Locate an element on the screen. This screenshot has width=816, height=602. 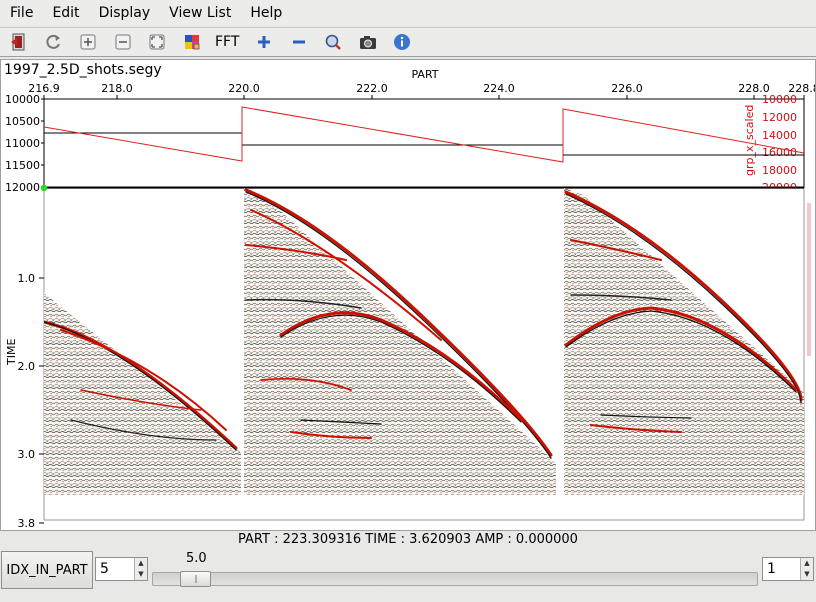
idx-in-part-button: IDX_IN_PART is located at coordinates (47, 570).